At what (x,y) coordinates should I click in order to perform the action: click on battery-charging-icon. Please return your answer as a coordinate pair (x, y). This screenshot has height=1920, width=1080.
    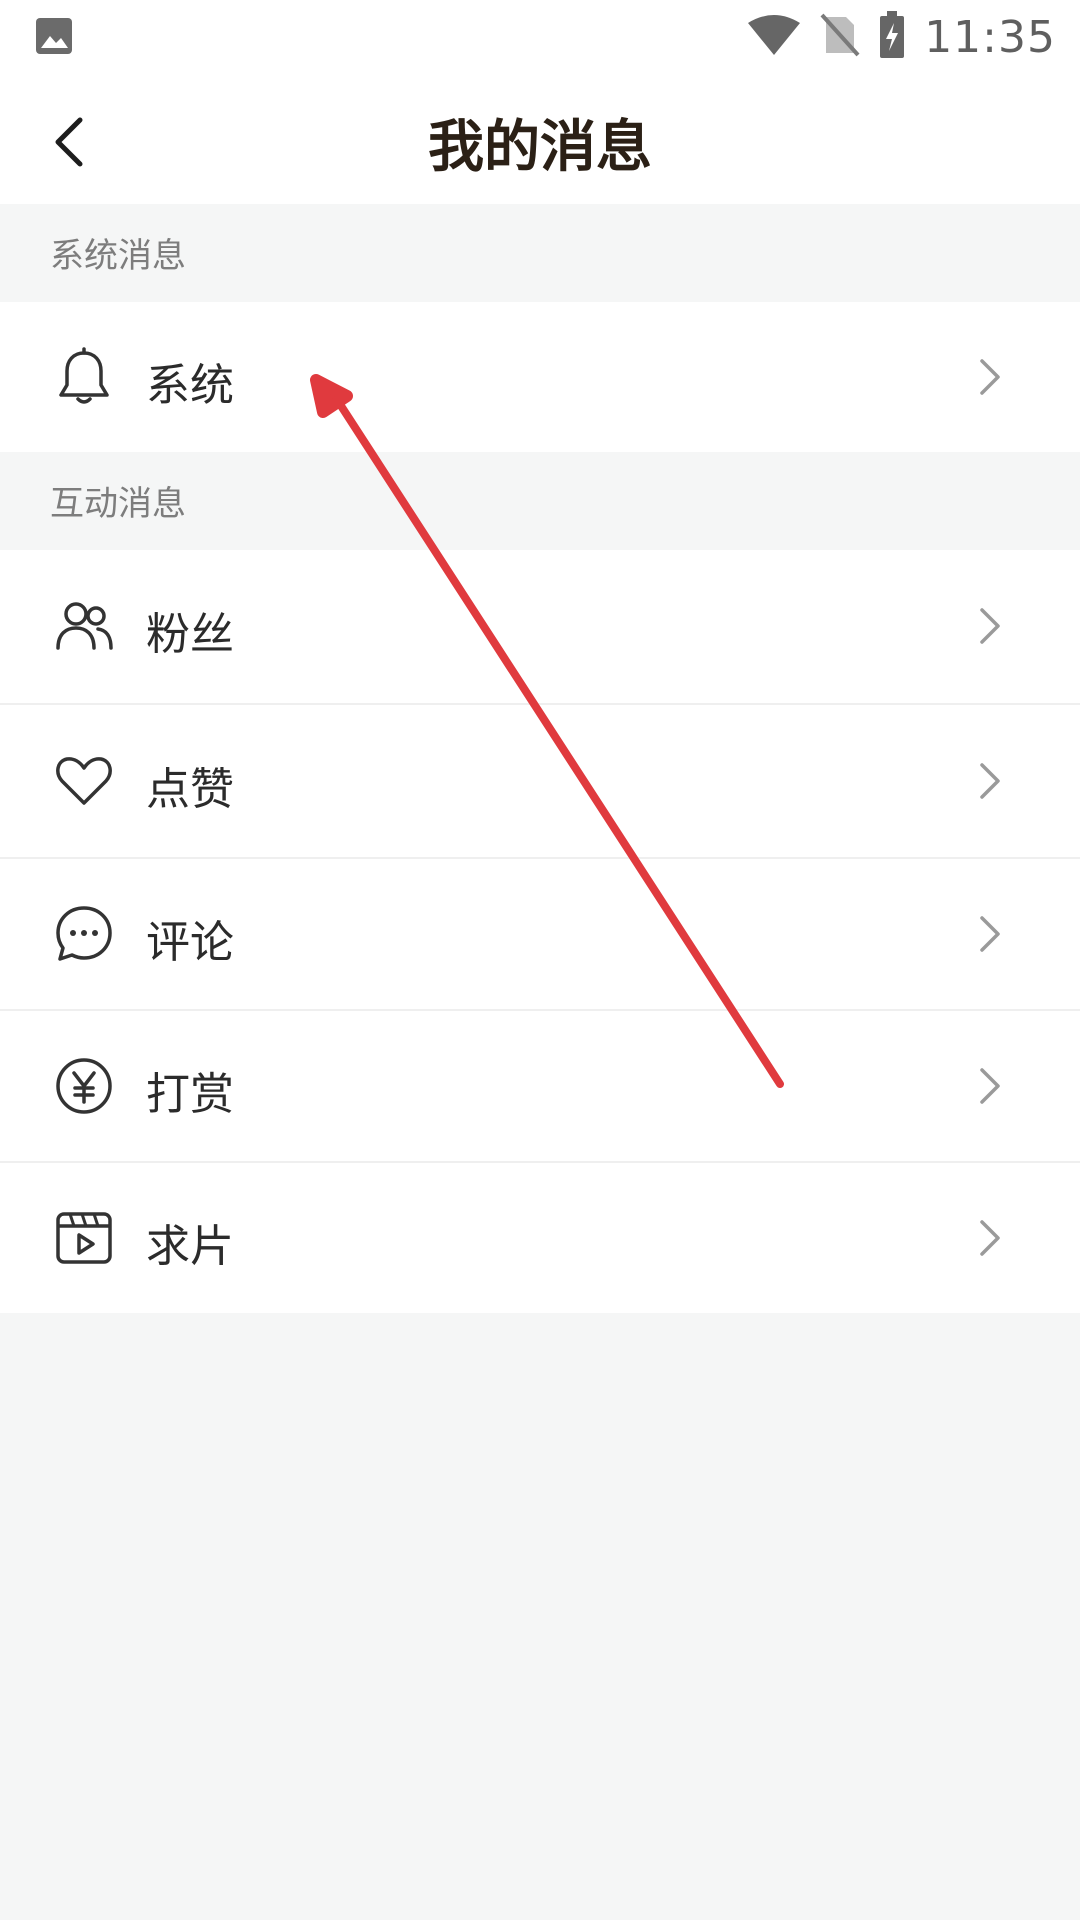
    Looking at the image, I should click on (892, 37).